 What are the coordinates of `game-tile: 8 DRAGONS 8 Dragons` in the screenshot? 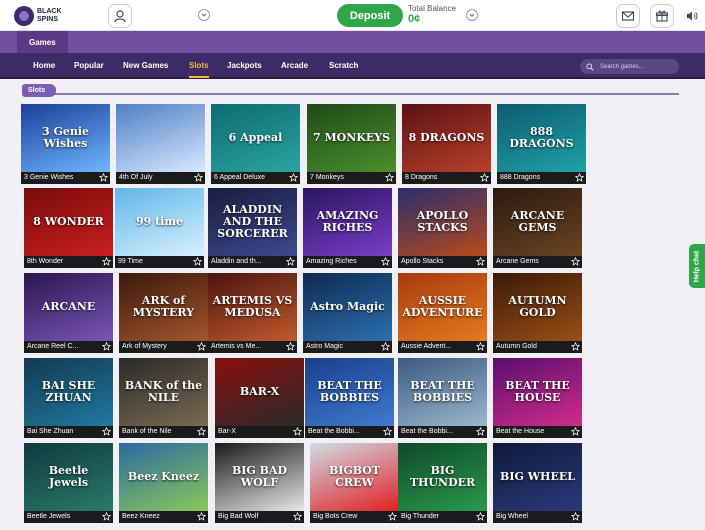 It's located at (446, 144).